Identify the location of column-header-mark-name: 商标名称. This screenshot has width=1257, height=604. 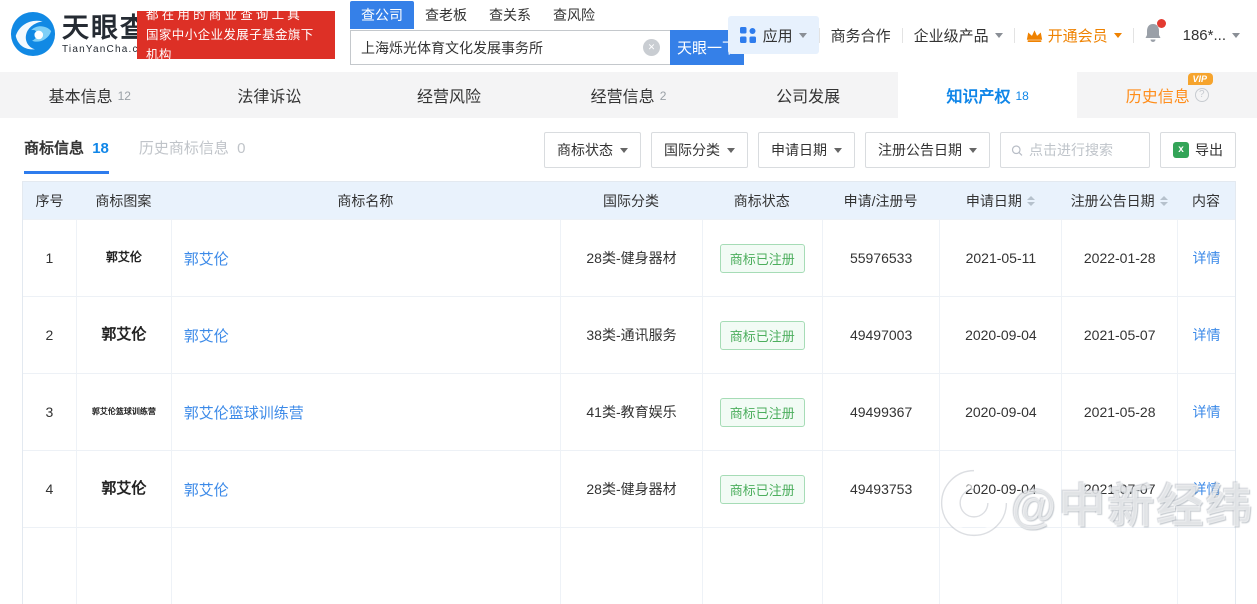
(365, 200).